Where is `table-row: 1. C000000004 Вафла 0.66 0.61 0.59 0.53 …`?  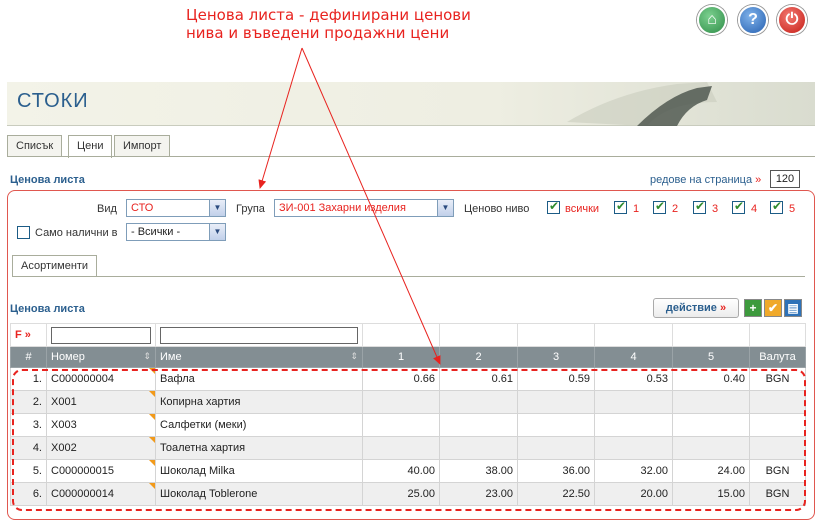 table-row: 1. C000000004 Вафла 0.66 0.61 0.59 0.53 … is located at coordinates (408, 379).